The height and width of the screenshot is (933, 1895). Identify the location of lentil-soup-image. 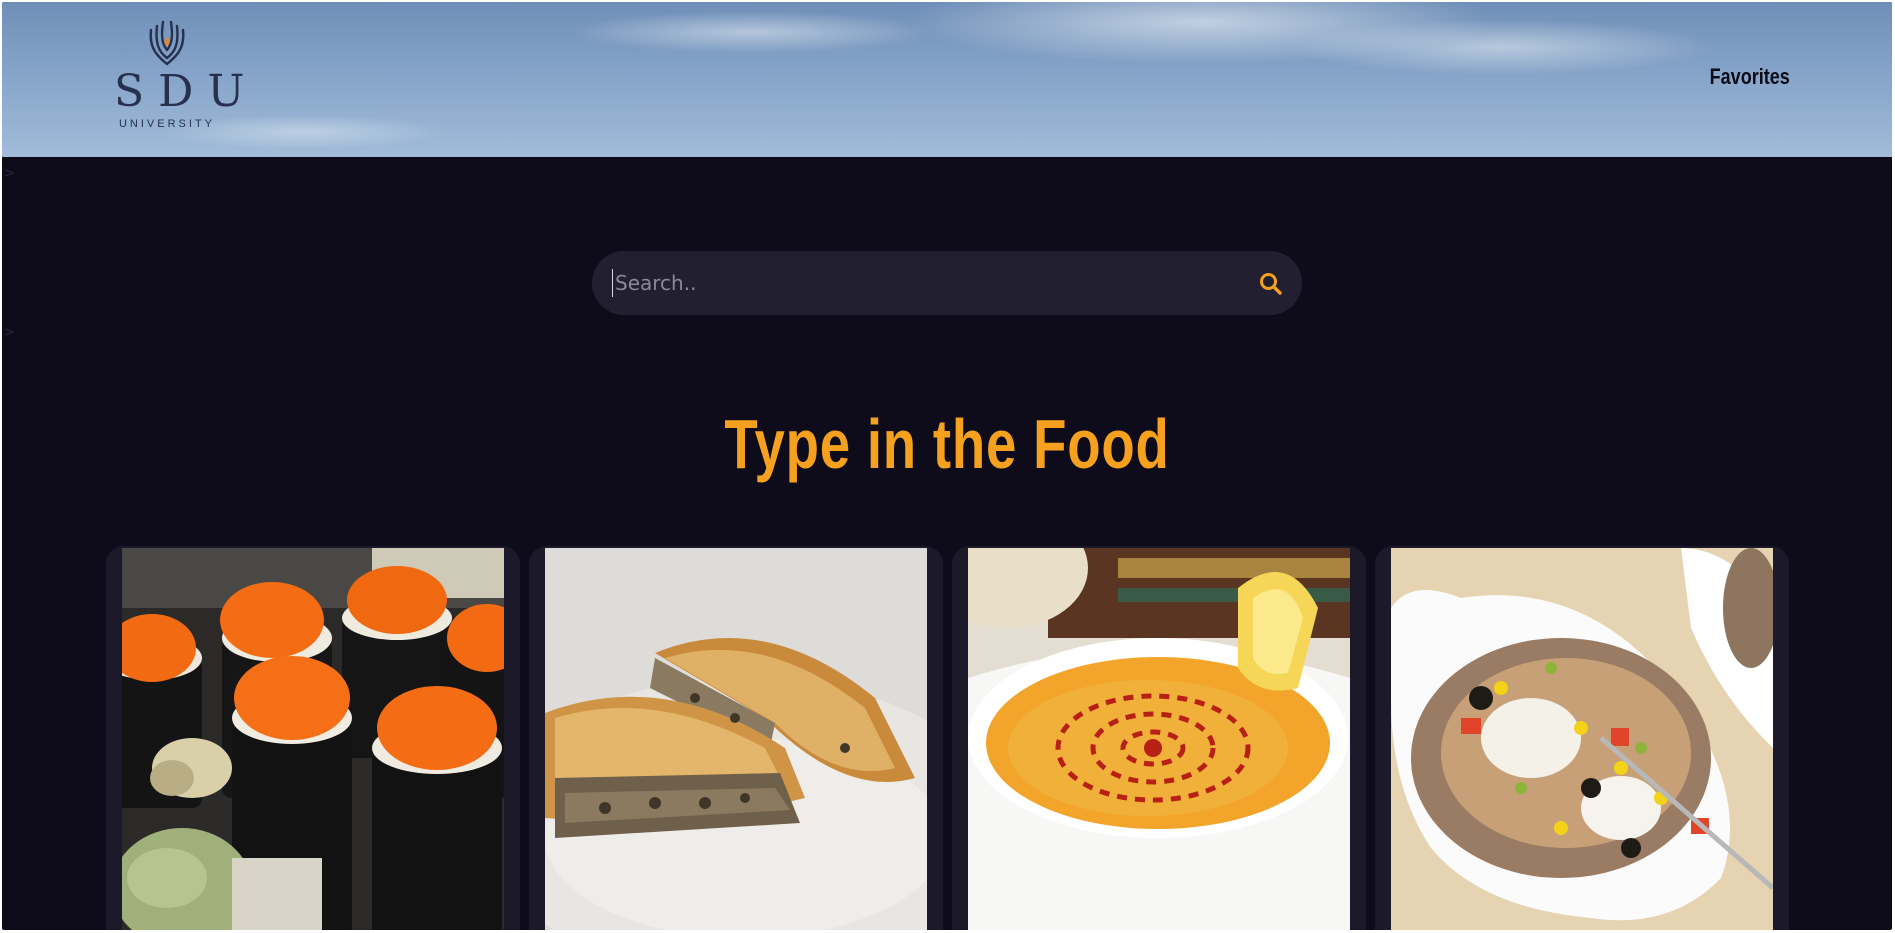
(1159, 739).